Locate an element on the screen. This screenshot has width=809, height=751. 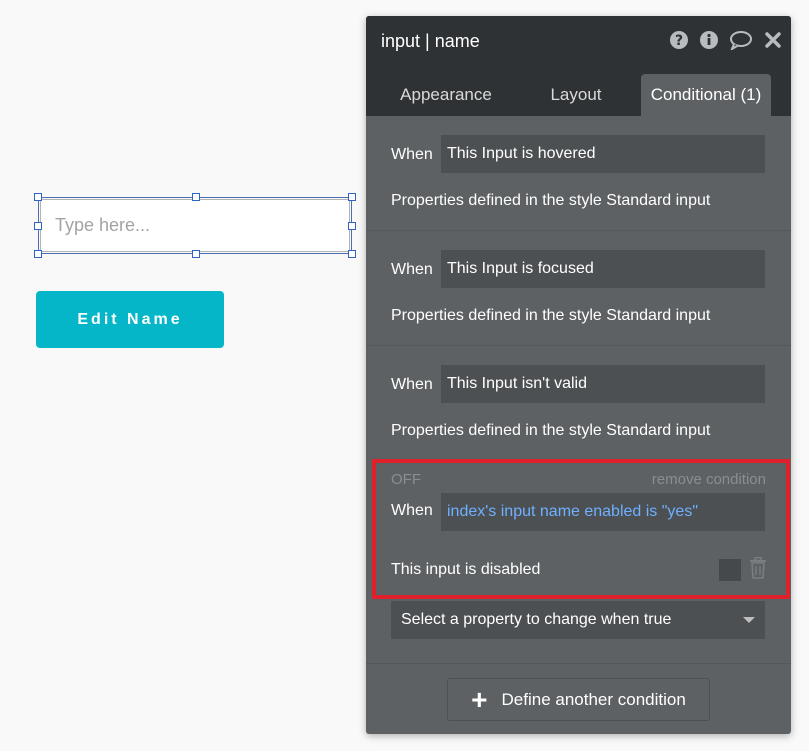
type-here-input is located at coordinates (195, 225).